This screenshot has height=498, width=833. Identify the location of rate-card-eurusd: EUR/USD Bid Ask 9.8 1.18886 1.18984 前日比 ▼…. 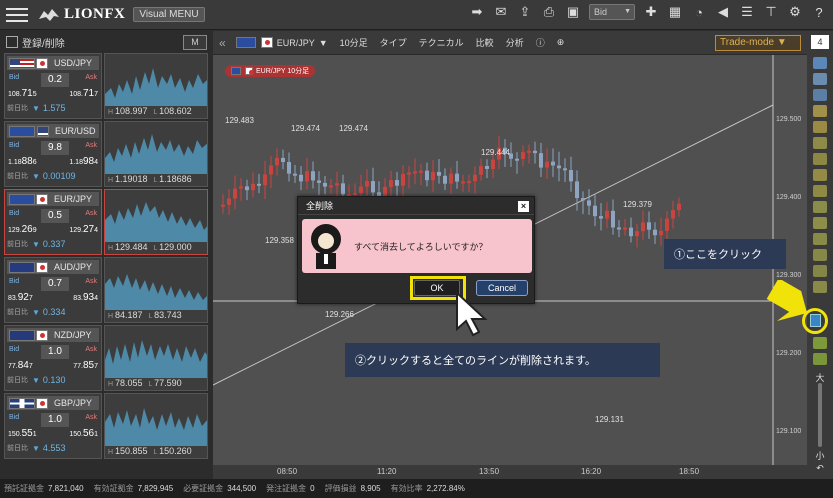
(106, 154).